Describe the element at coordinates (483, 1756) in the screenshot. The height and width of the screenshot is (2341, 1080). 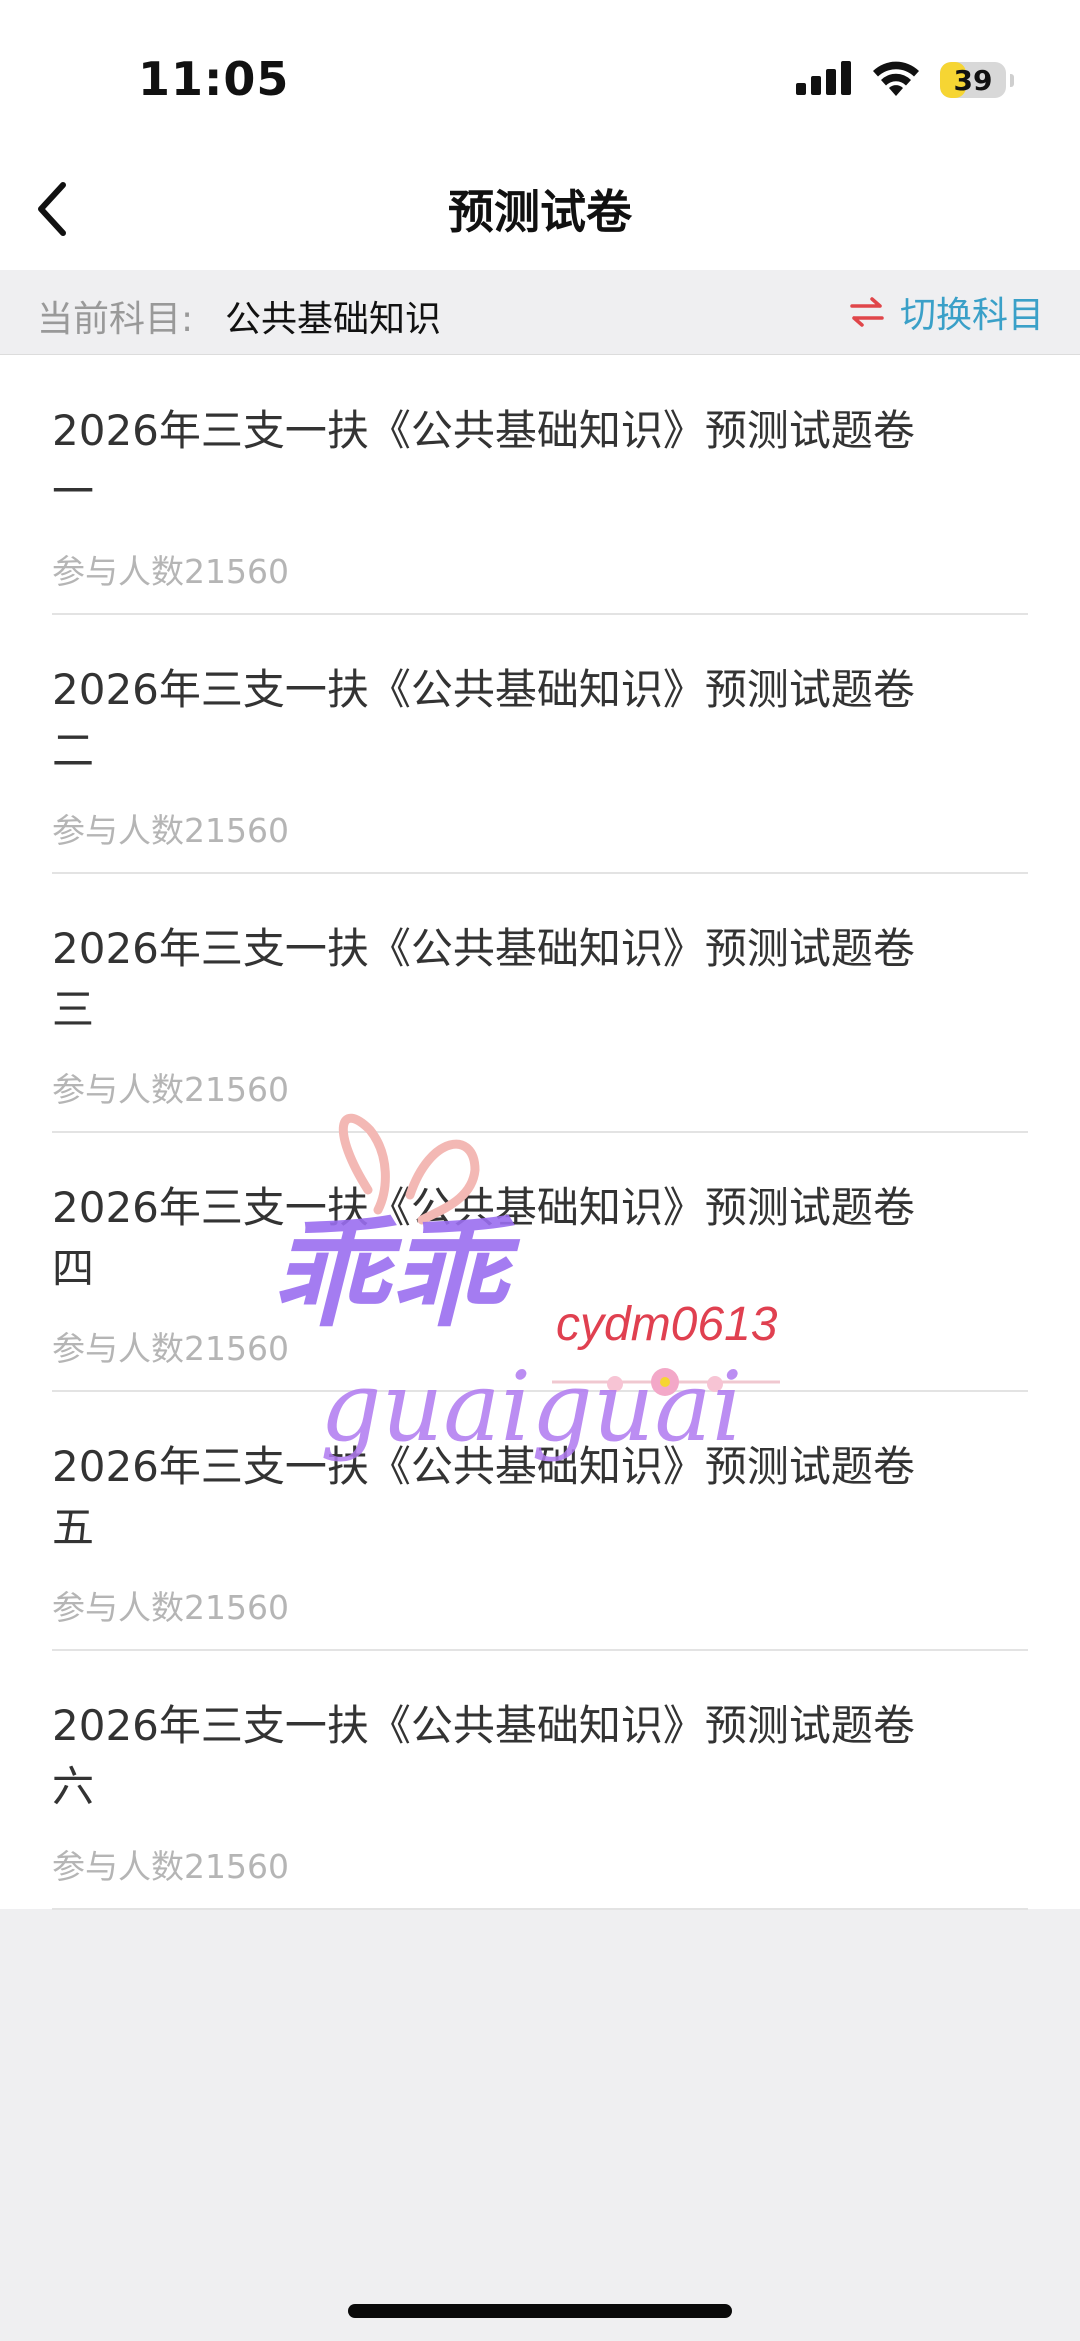
I see `paper-title: 2026年三支一扶《公共基础知识》预测试题卷六` at that location.